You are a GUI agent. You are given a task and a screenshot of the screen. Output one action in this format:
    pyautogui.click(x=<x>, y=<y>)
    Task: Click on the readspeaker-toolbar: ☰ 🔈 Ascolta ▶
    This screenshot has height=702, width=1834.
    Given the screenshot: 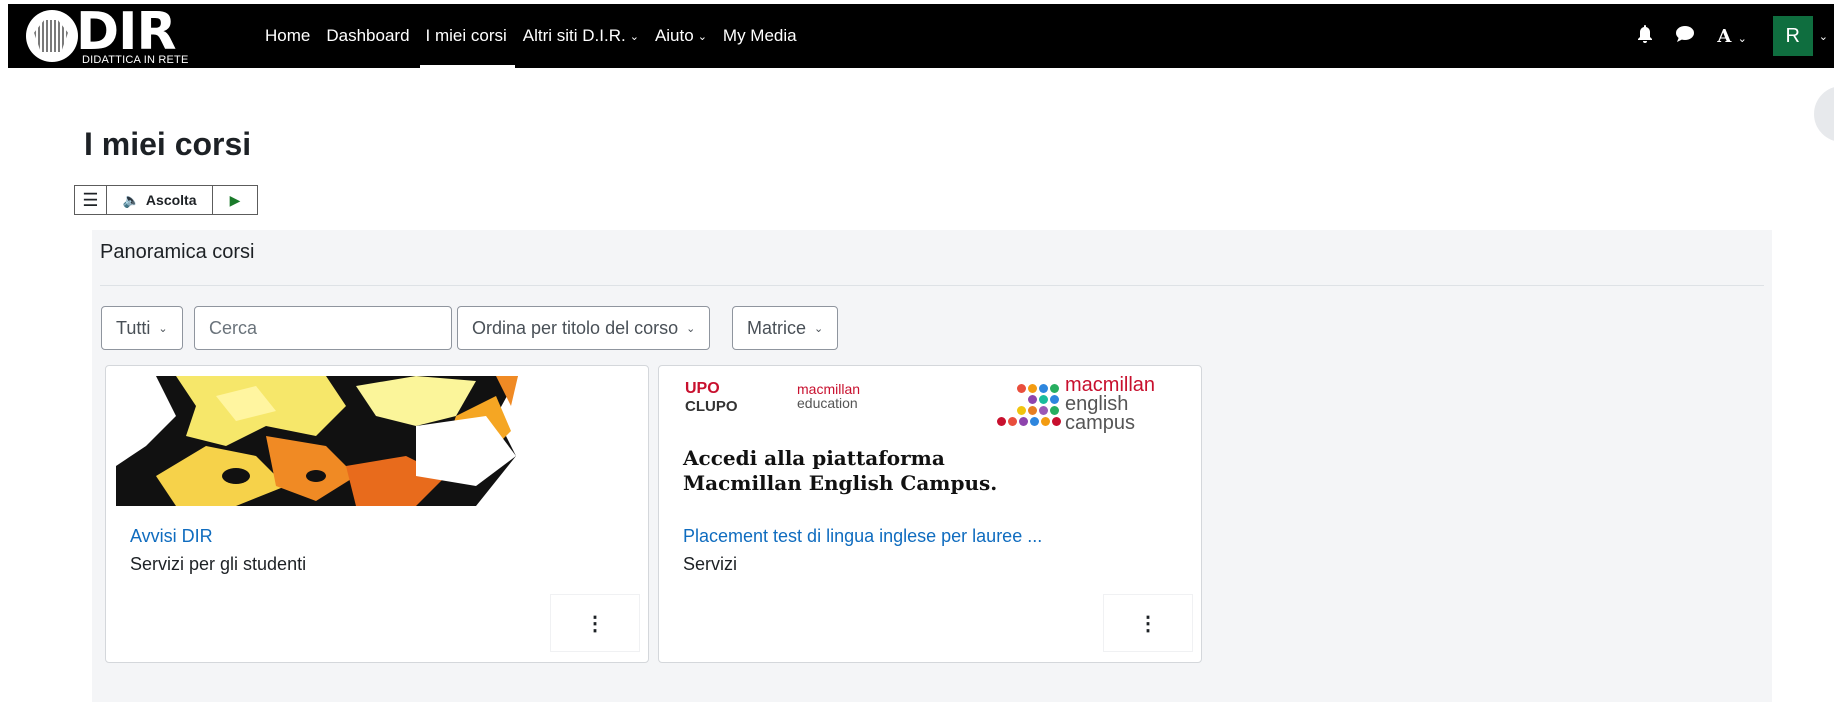 What is the action you would take?
    pyautogui.click(x=166, y=200)
    